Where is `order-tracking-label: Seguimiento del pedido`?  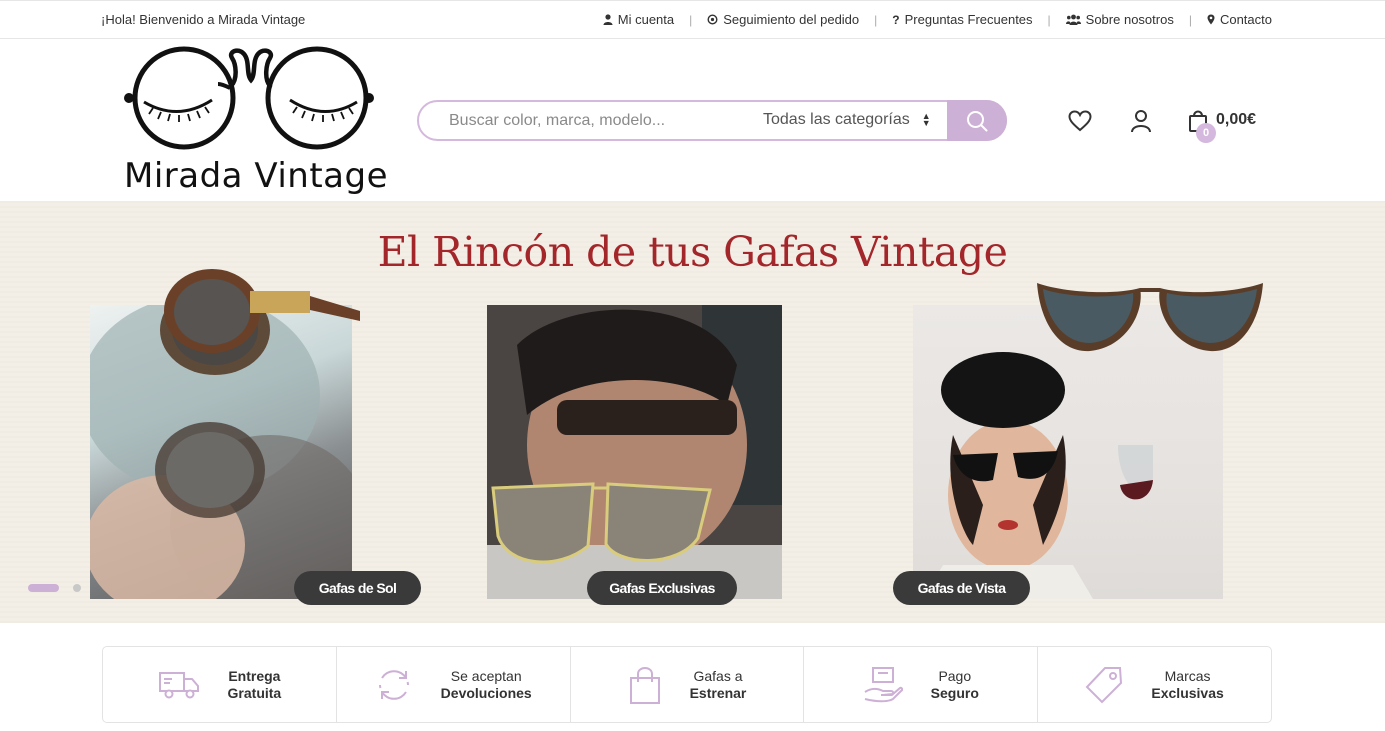
order-tracking-label: Seguimiento del pedido is located at coordinates (791, 19).